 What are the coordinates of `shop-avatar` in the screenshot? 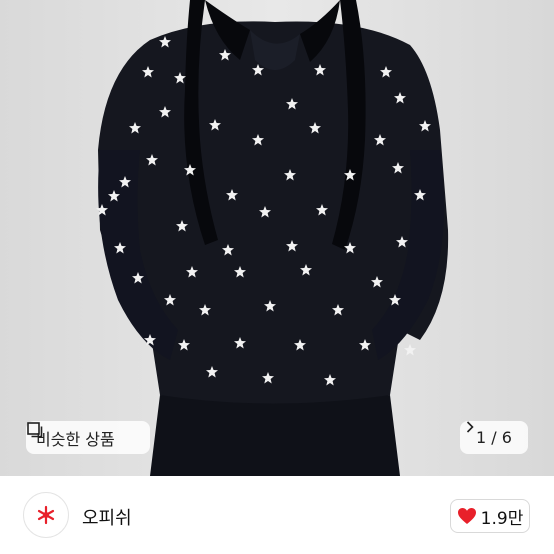 It's located at (46, 515).